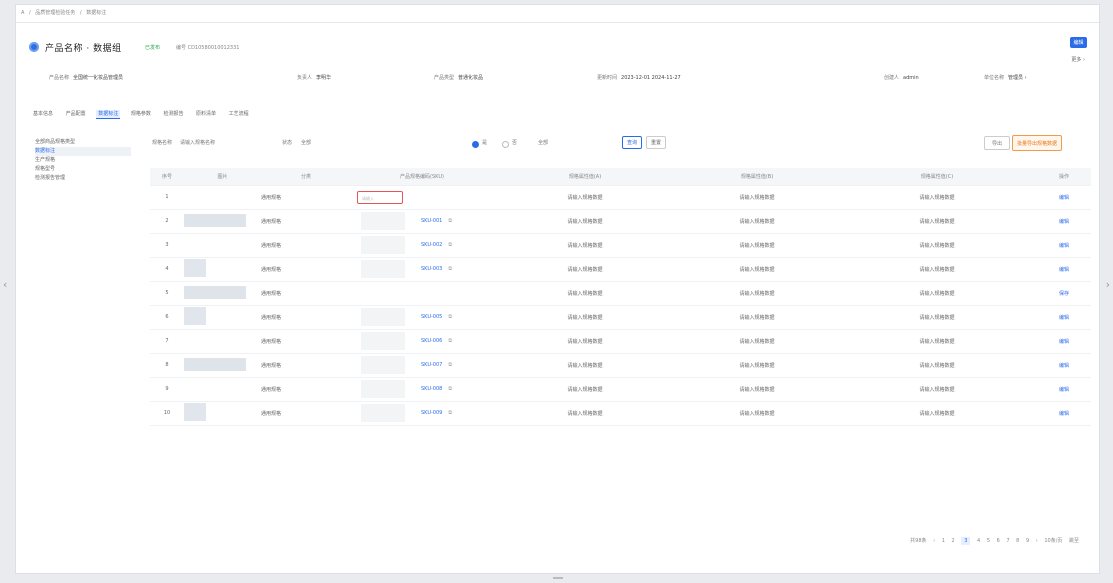  I want to click on filter-name-input: 请输入规格名称, so click(197, 142).